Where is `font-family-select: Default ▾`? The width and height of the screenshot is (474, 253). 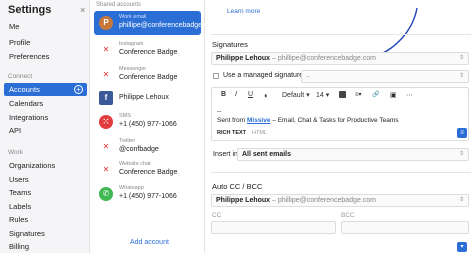 font-family-select: Default ▾ is located at coordinates (296, 95).